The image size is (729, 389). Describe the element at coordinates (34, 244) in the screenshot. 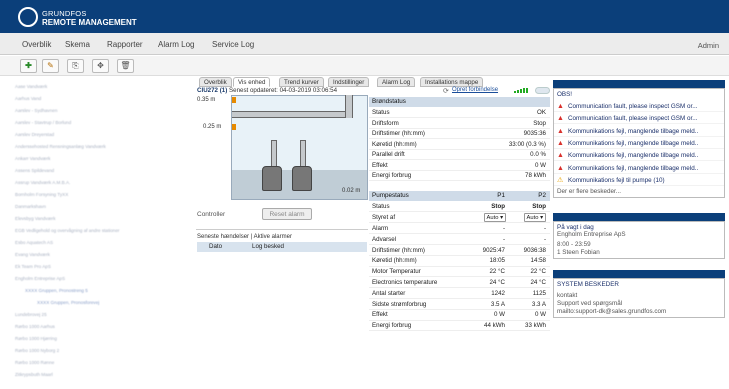

I see `tree-item: Esbo Aquatech AS` at that location.